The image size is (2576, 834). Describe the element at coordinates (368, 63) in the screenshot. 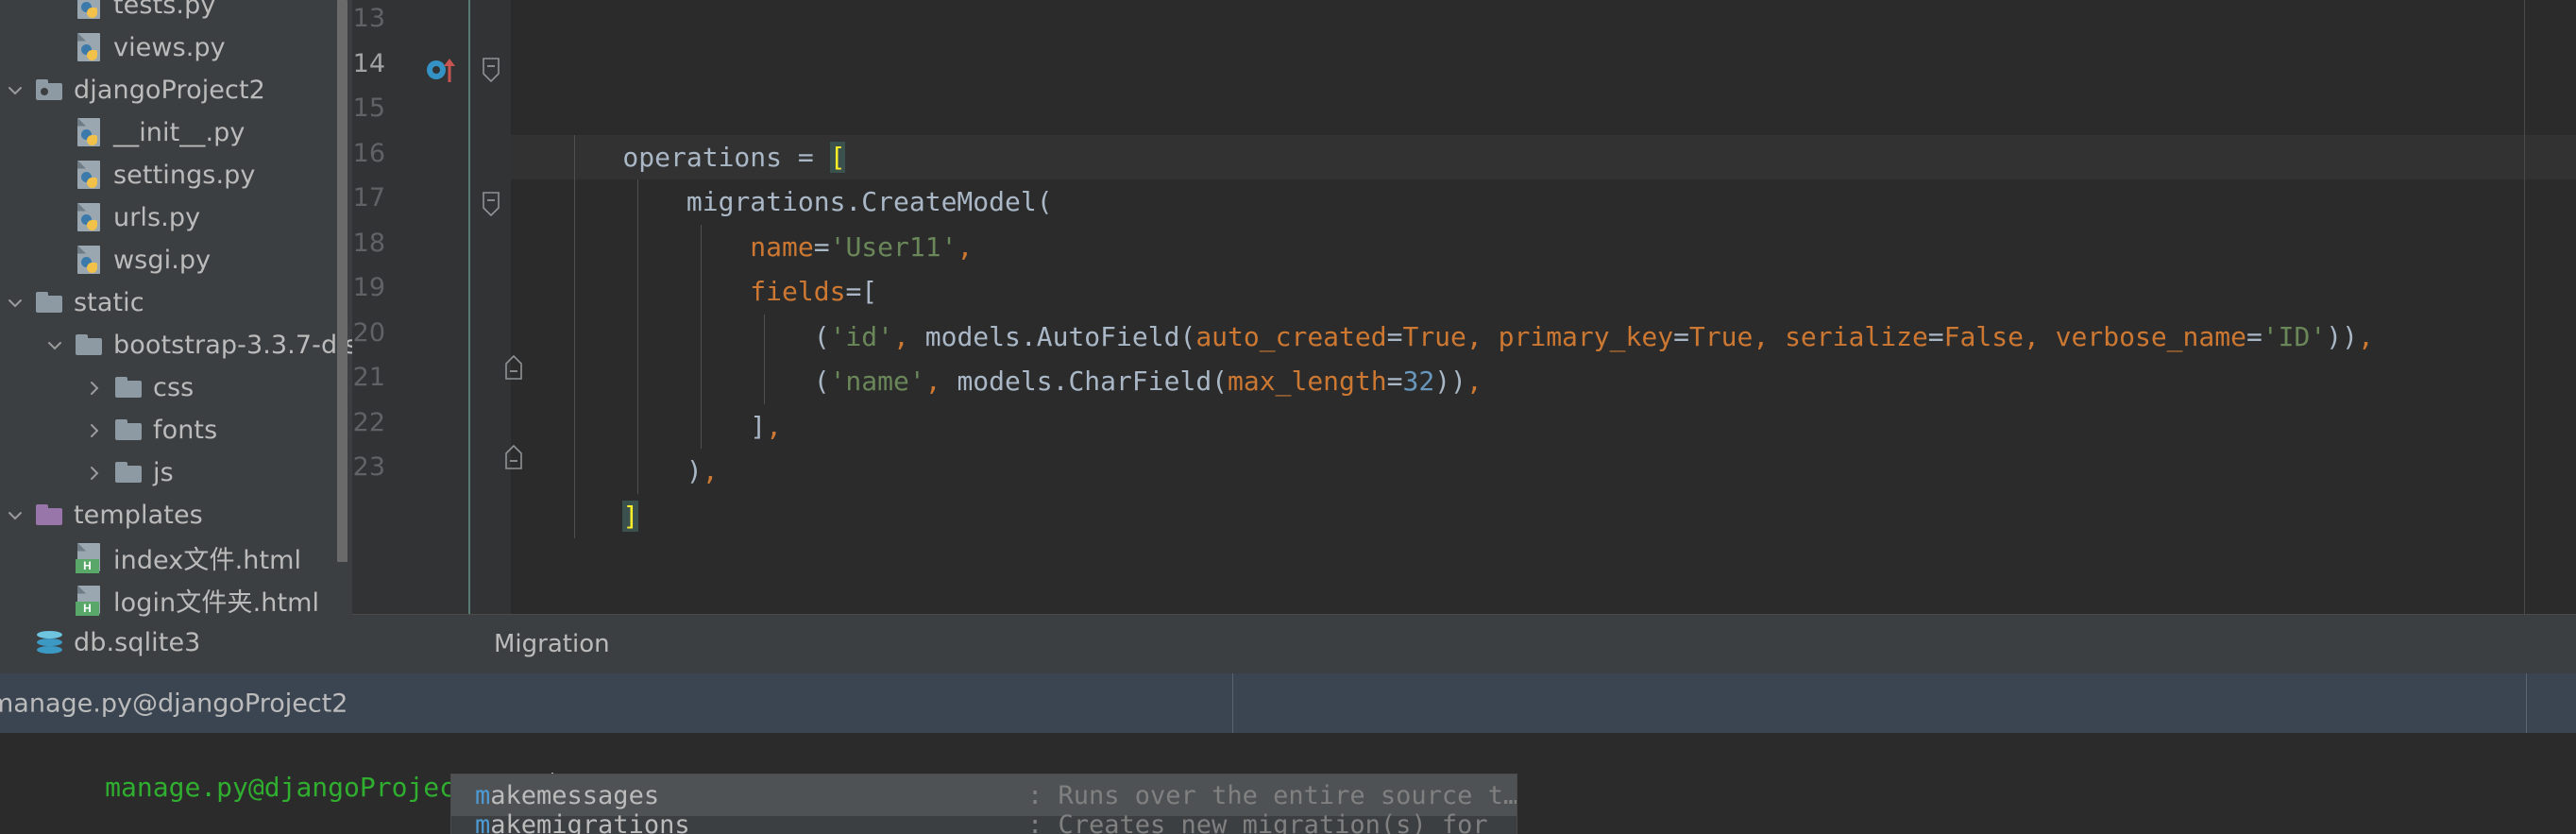

I see `line-number: 14` at that location.